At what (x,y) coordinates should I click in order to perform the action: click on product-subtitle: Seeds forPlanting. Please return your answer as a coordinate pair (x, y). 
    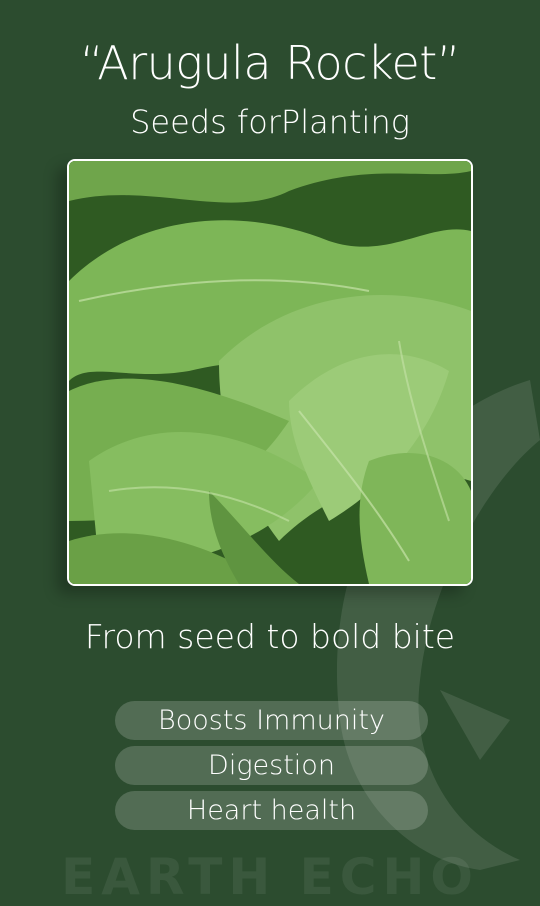
    Looking at the image, I should click on (270, 122).